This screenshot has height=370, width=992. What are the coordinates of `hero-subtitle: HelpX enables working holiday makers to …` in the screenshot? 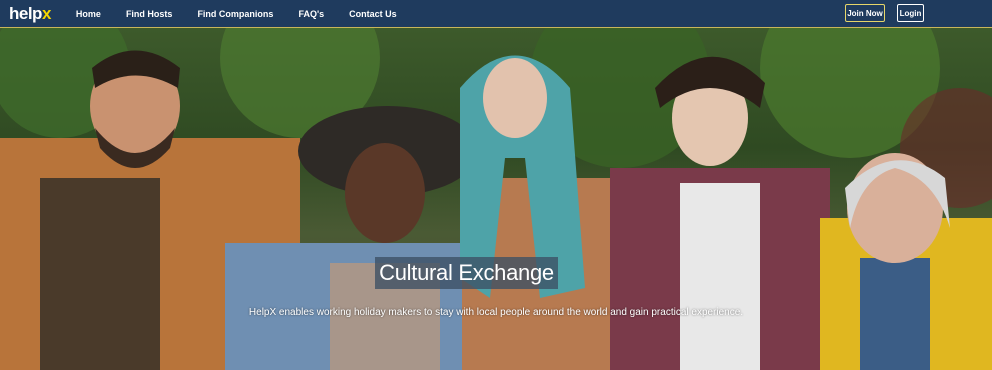 It's located at (496, 312).